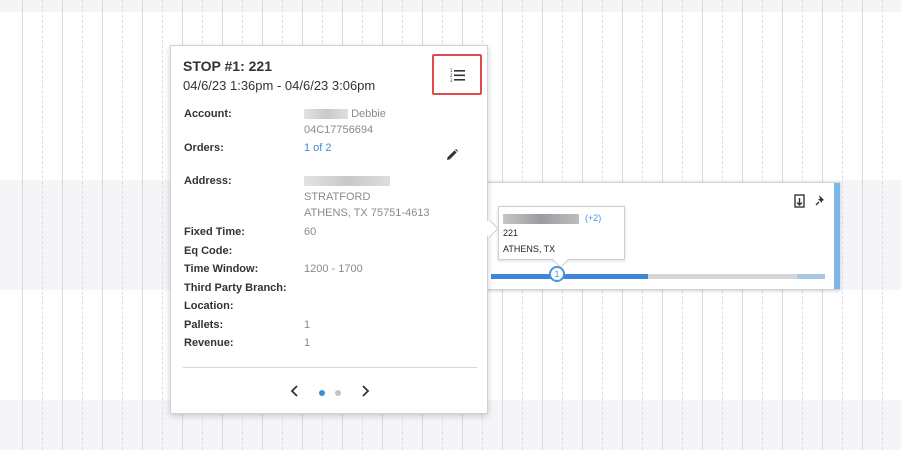 Image resolution: width=901 pixels, height=450 pixels. I want to click on tooltip-city: ATHENS, TX, so click(529, 249).